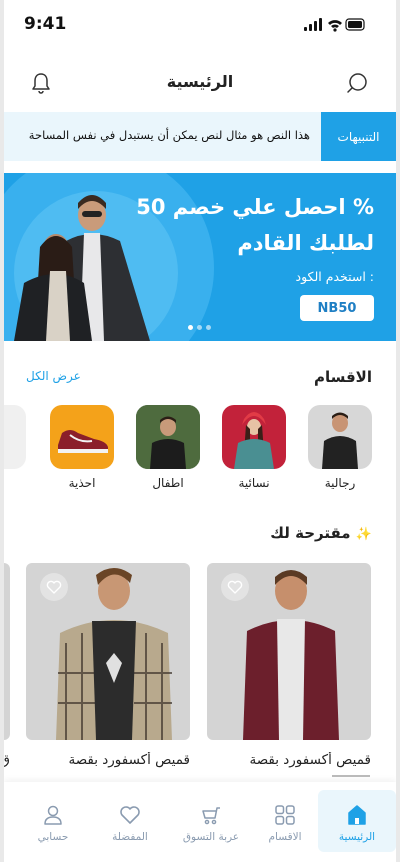 The width and height of the screenshot is (400, 862). What do you see at coordinates (357, 837) in the screenshot?
I see `nav-label: الرئيسية` at bounding box center [357, 837].